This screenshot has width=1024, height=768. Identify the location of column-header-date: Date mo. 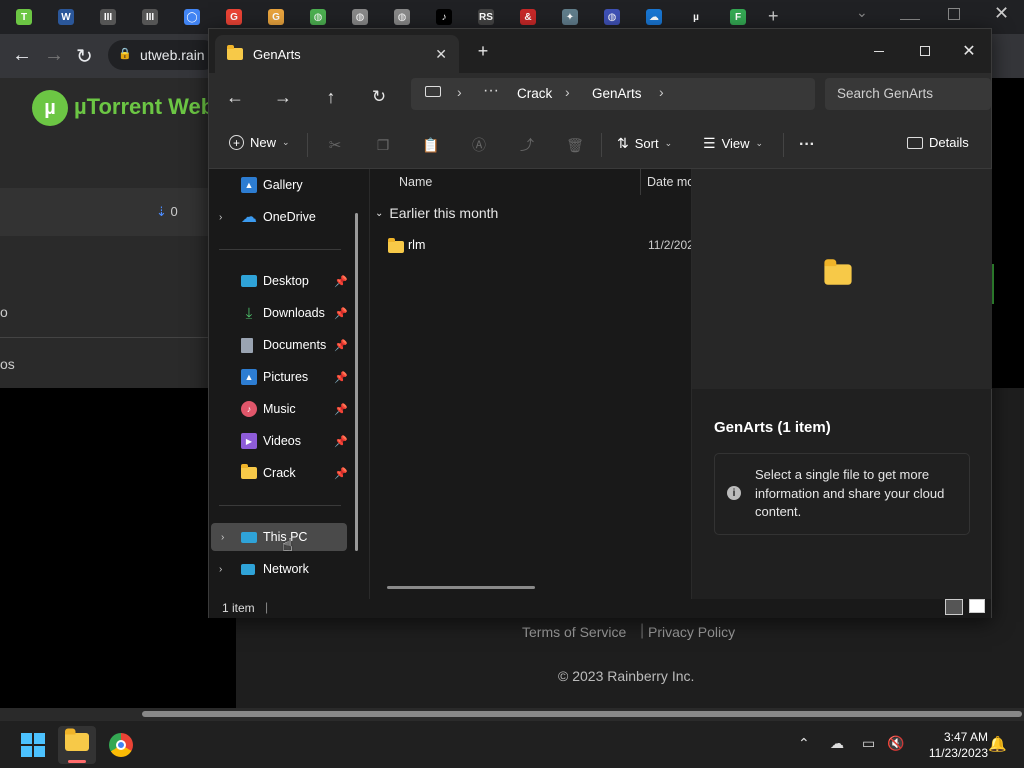
(670, 182).